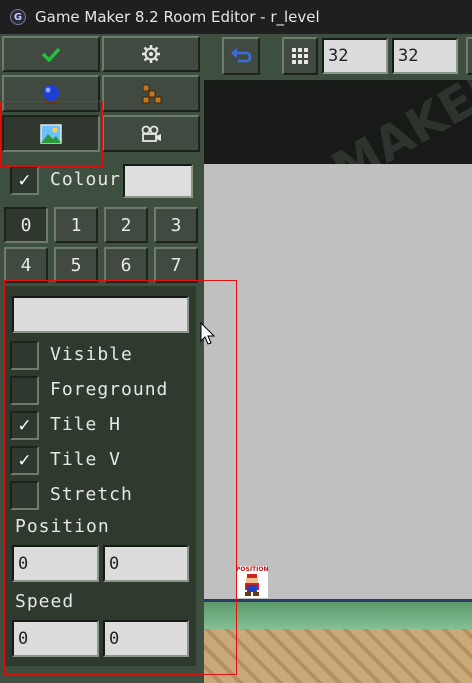  I want to click on room-toolbar: 32 32, so click(338, 57).